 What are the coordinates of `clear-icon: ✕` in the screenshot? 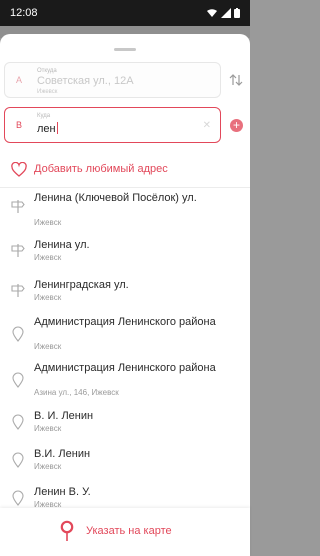 It's located at (207, 125).